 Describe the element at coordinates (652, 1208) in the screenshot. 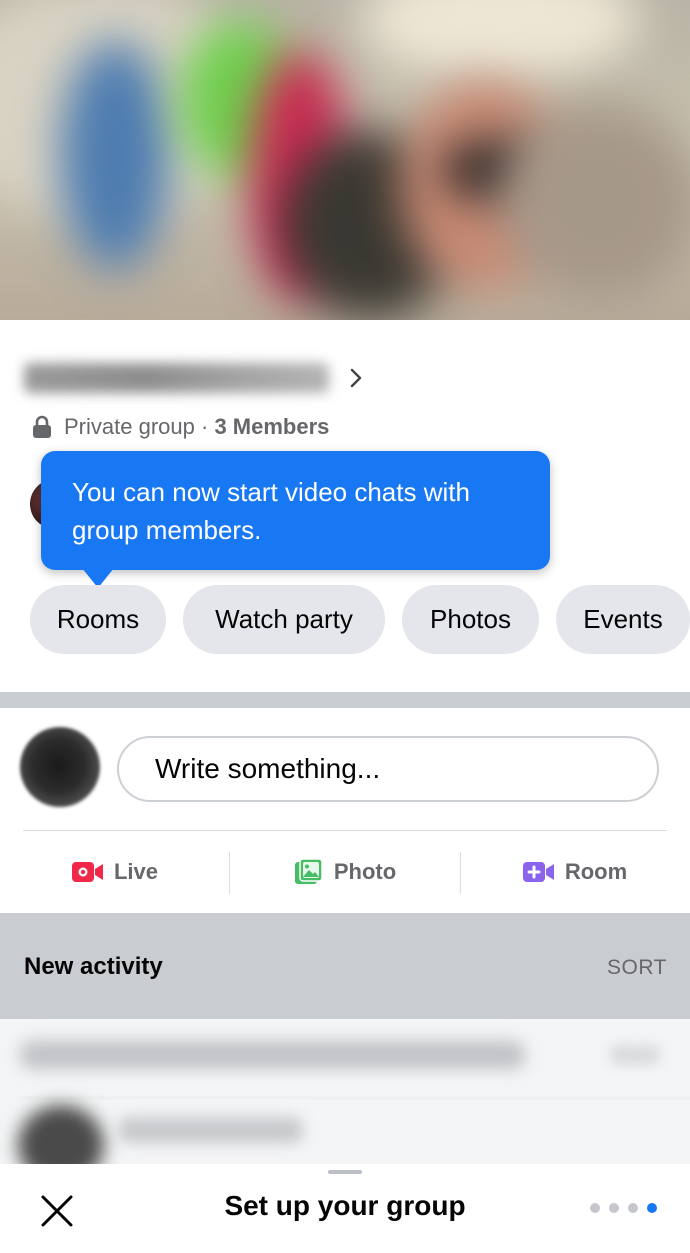

I see `page-dot-active` at that location.